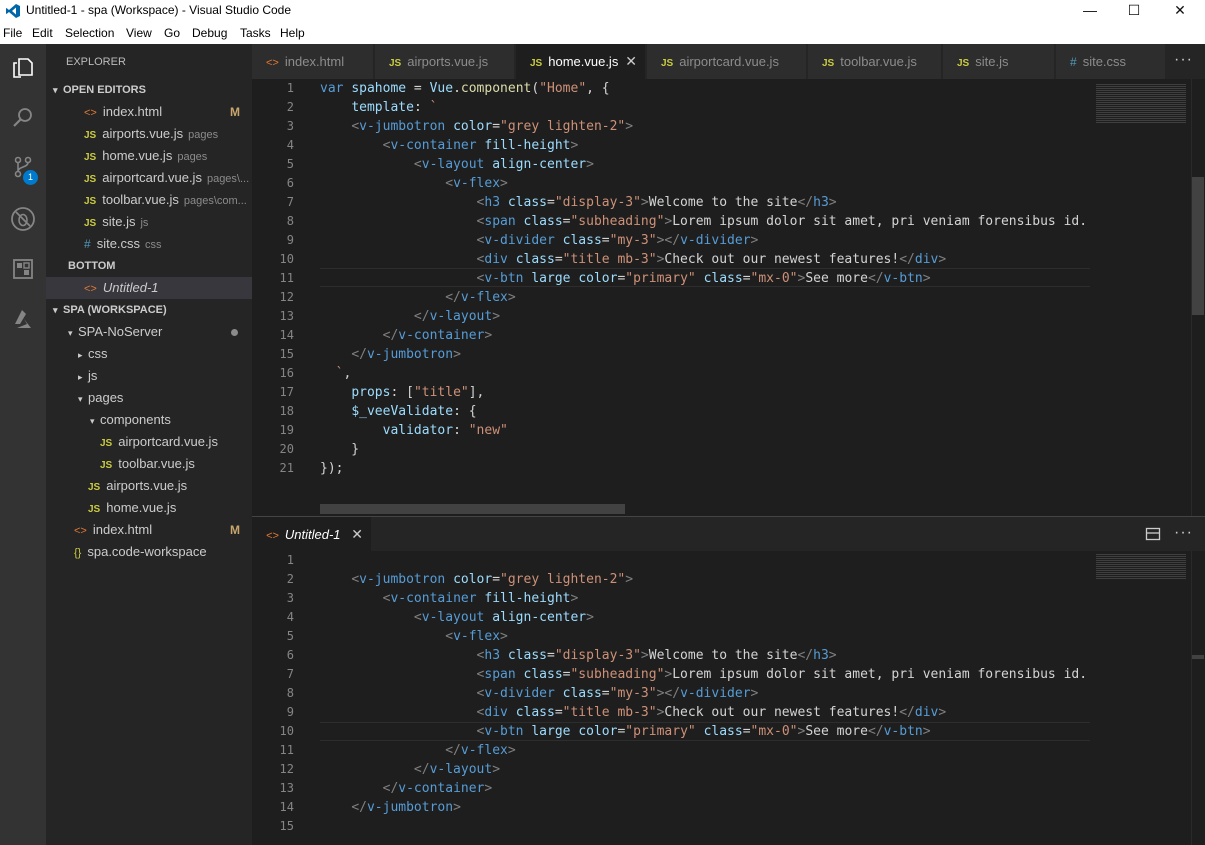 The height and width of the screenshot is (845, 1205). What do you see at coordinates (875, 61) in the screenshot?
I see `tab-toolbar-vue-js: JS toolbar.vue.js` at bounding box center [875, 61].